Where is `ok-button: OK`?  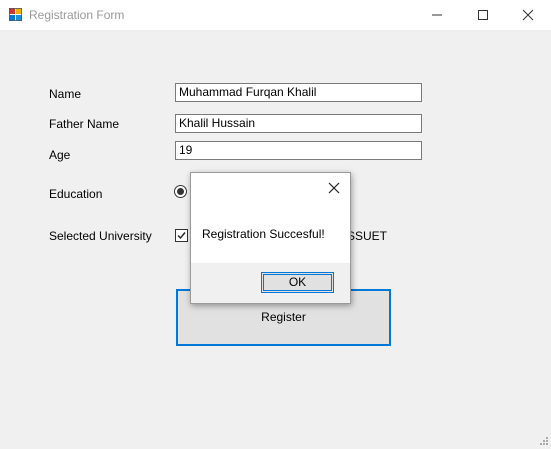
ok-button: OK is located at coordinates (297, 282).